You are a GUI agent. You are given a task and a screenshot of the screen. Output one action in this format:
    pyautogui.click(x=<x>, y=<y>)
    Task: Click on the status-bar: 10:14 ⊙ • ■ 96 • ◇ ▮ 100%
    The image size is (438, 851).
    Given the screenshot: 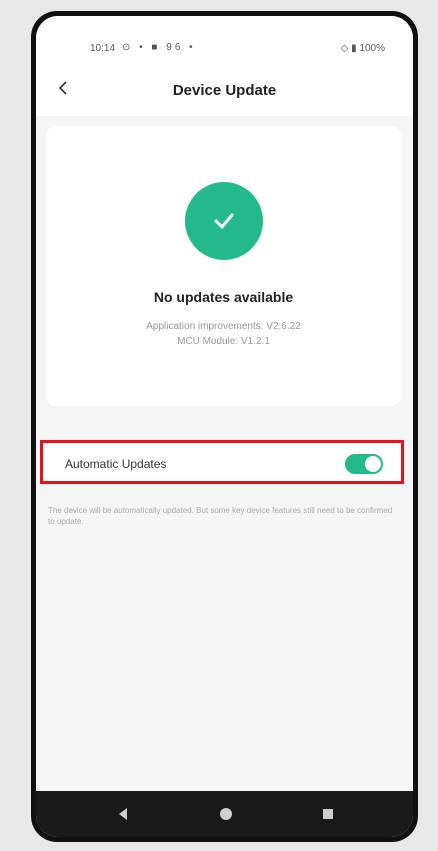 What is the action you would take?
    pyautogui.click(x=224, y=46)
    